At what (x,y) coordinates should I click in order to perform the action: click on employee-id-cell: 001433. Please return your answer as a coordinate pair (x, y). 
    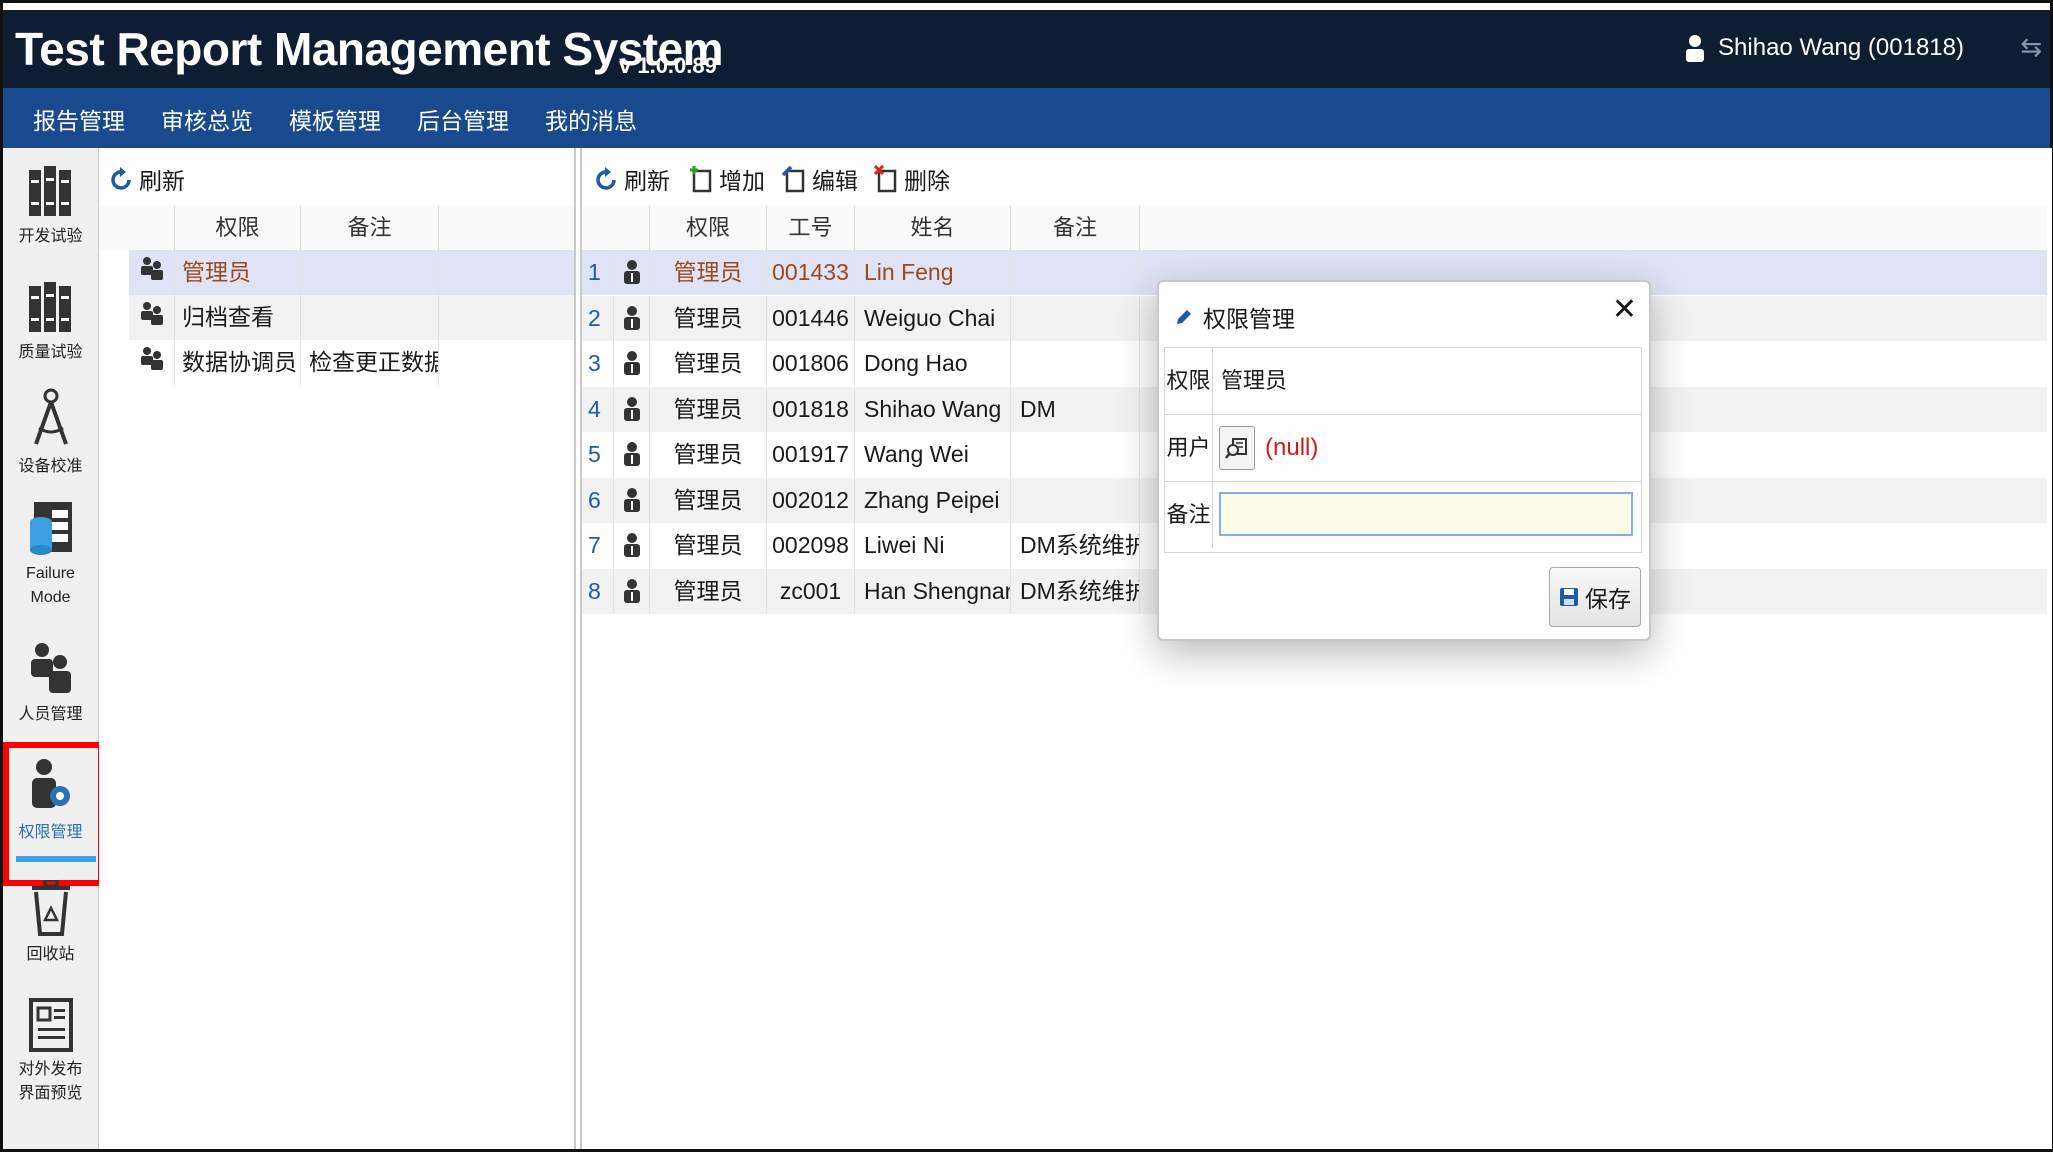
    Looking at the image, I should click on (811, 272).